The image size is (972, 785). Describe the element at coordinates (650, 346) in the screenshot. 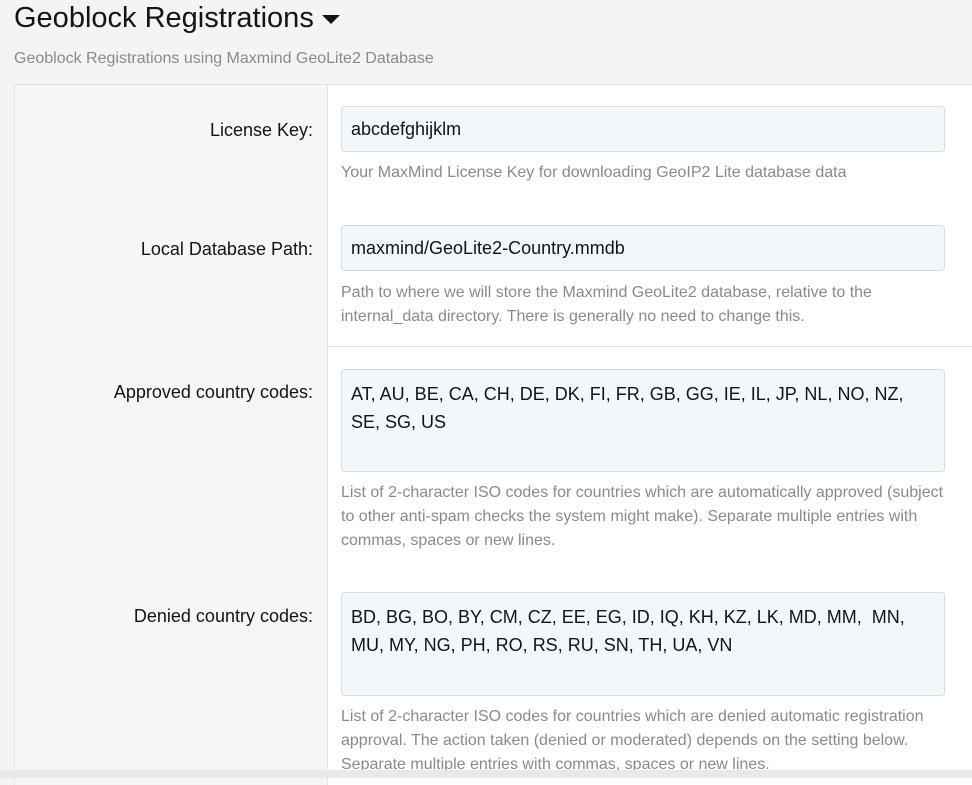

I see `section-divider` at that location.